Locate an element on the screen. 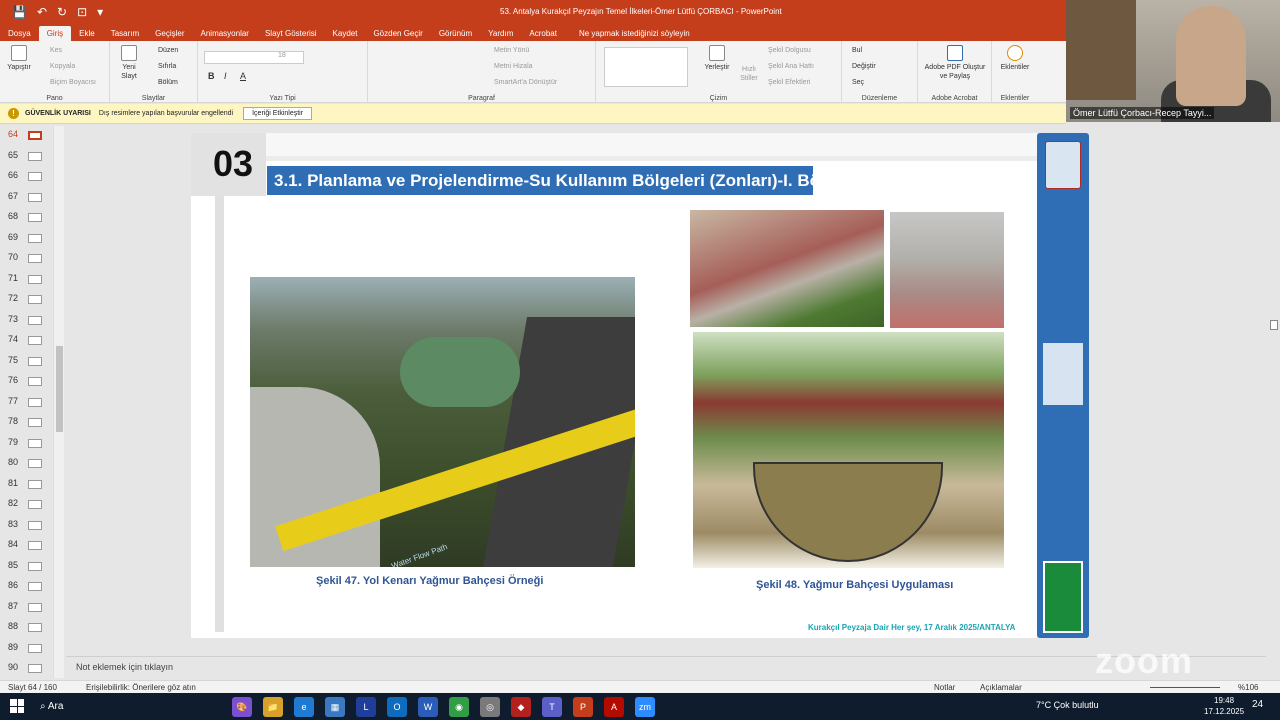  system-clock: 19:48 17.12.2025 is located at coordinates (1224, 706).